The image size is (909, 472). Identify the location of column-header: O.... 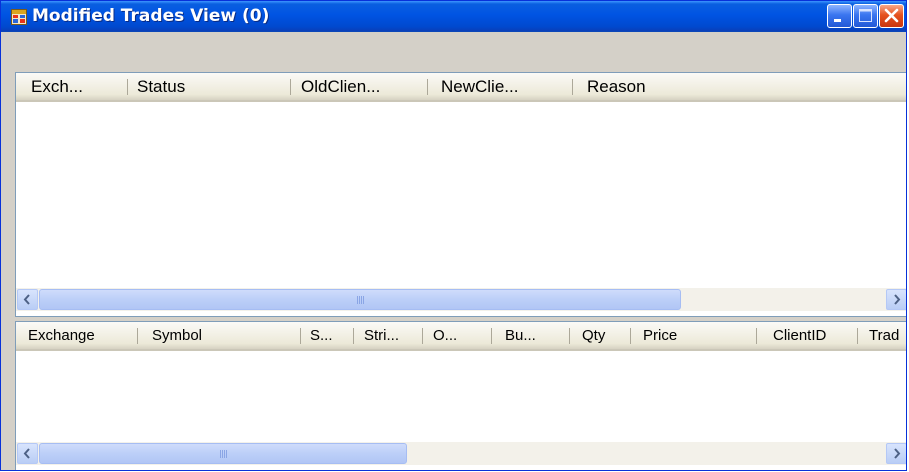
(461, 335).